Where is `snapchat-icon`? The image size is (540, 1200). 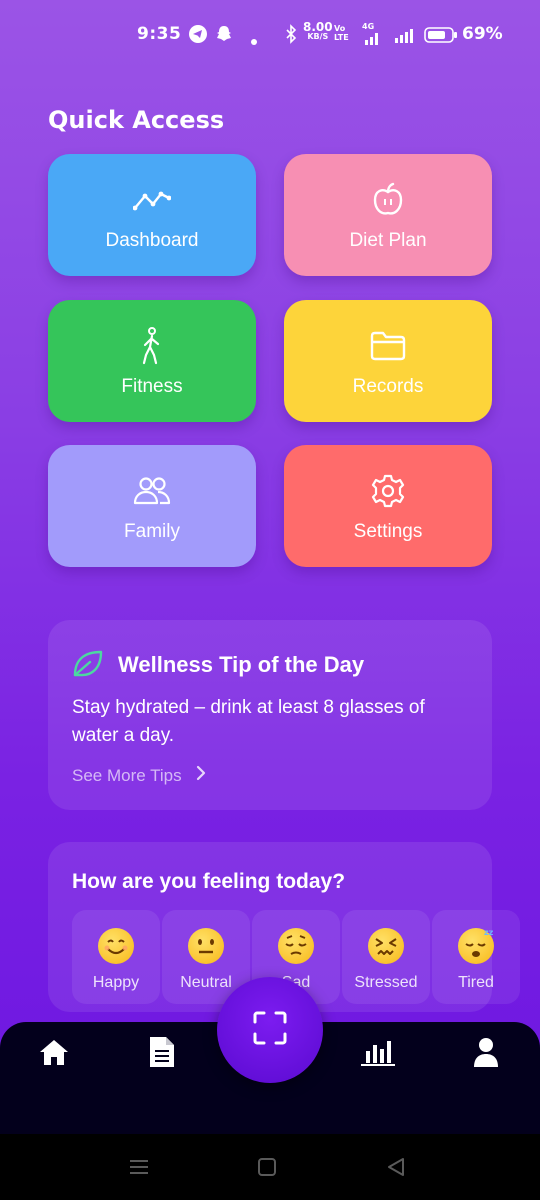 snapchat-icon is located at coordinates (224, 36).